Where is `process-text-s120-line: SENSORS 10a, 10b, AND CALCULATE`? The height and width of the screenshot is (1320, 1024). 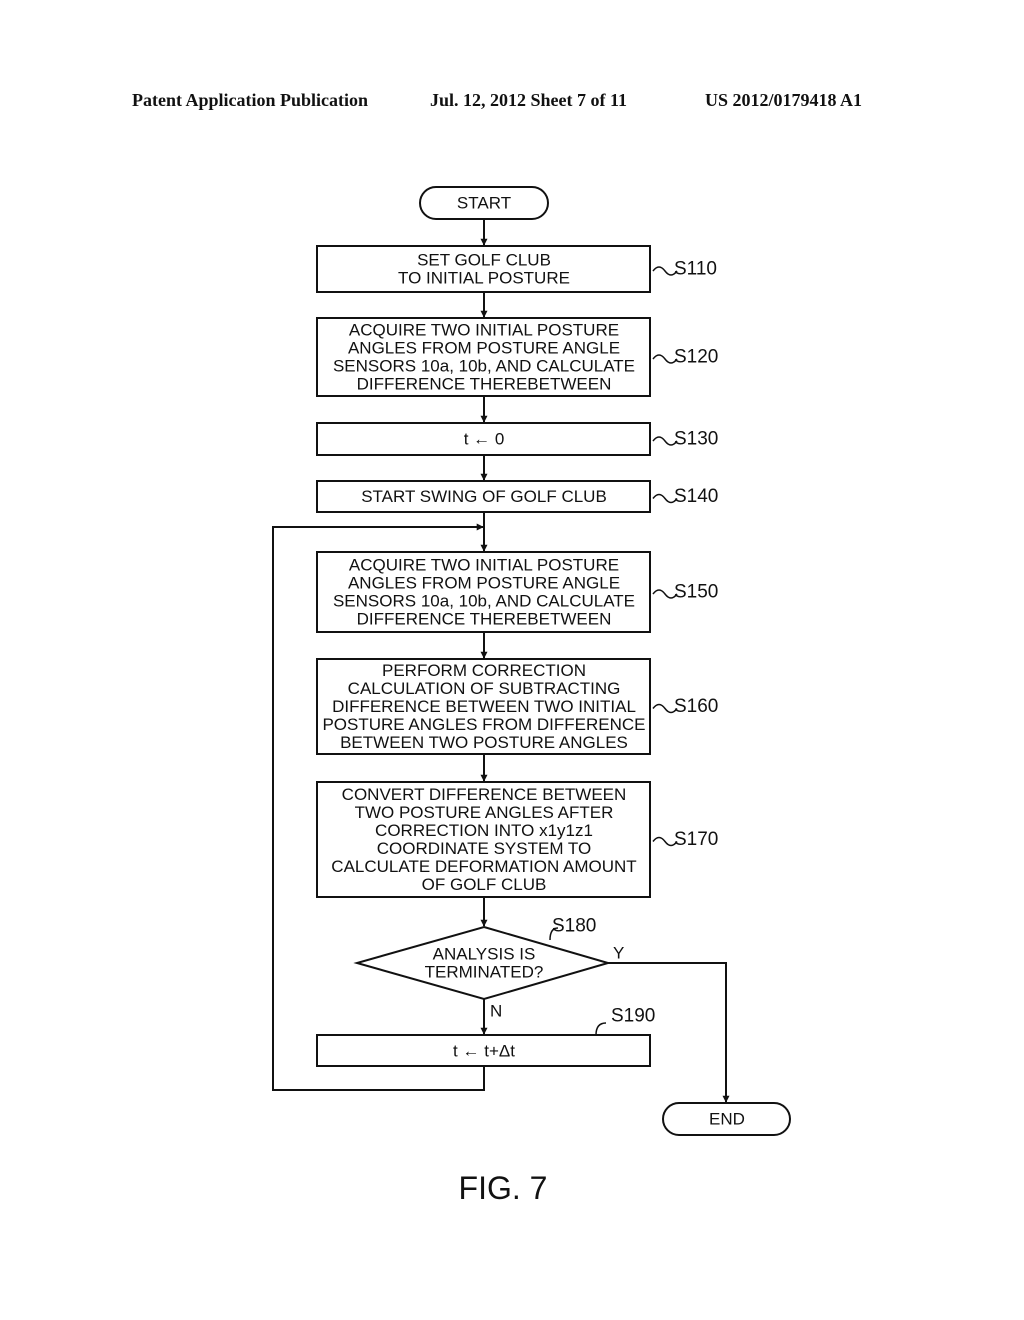 process-text-s120-line: SENSORS 10a, 10b, AND CALCULATE is located at coordinates (484, 366).